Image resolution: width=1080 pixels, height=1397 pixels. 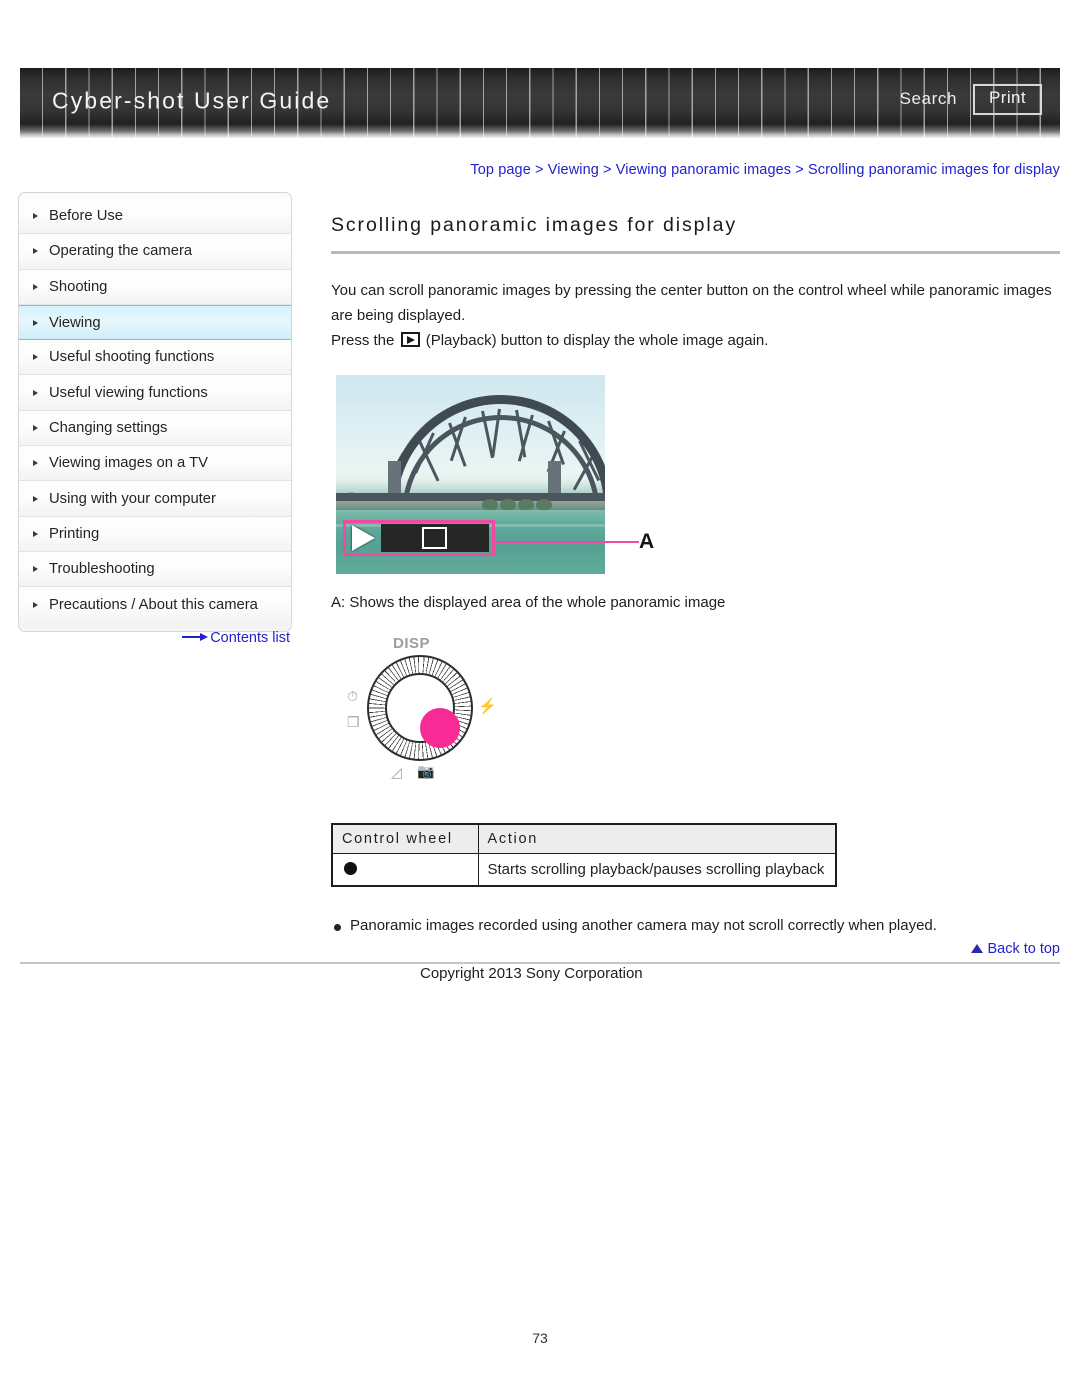 I want to click on sidebar-item-troubleshooting: Troubleshooting, so click(x=155, y=569).